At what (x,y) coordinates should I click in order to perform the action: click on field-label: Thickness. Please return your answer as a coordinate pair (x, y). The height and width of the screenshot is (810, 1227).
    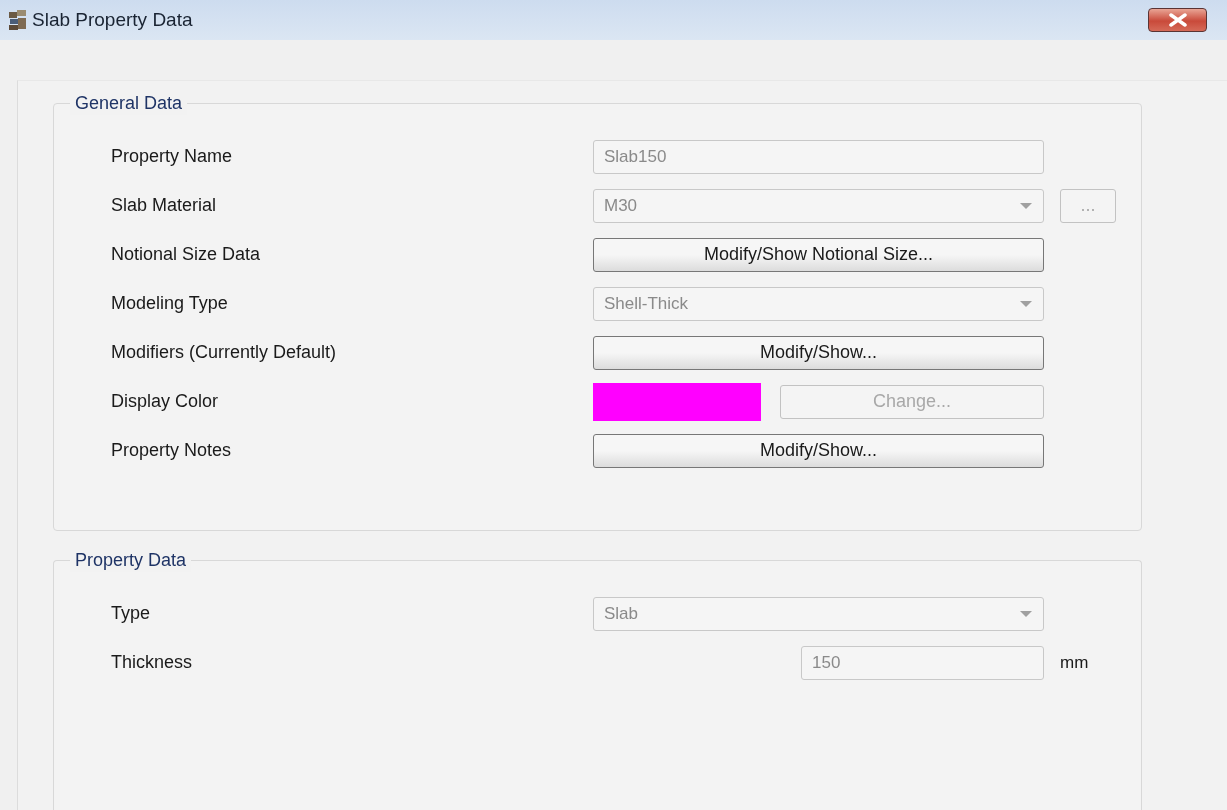
    Looking at the image, I should click on (152, 662).